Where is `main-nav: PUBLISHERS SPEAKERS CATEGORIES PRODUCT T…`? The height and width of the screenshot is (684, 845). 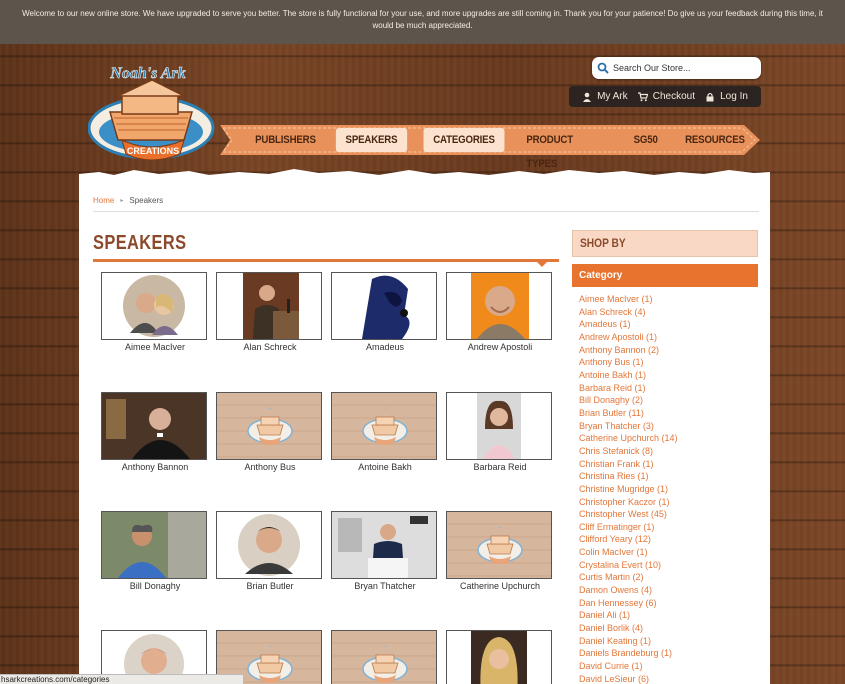
main-nav: PUBLISHERS SPEAKERS CATEGORIES PRODUCT T… is located at coordinates (490, 145).